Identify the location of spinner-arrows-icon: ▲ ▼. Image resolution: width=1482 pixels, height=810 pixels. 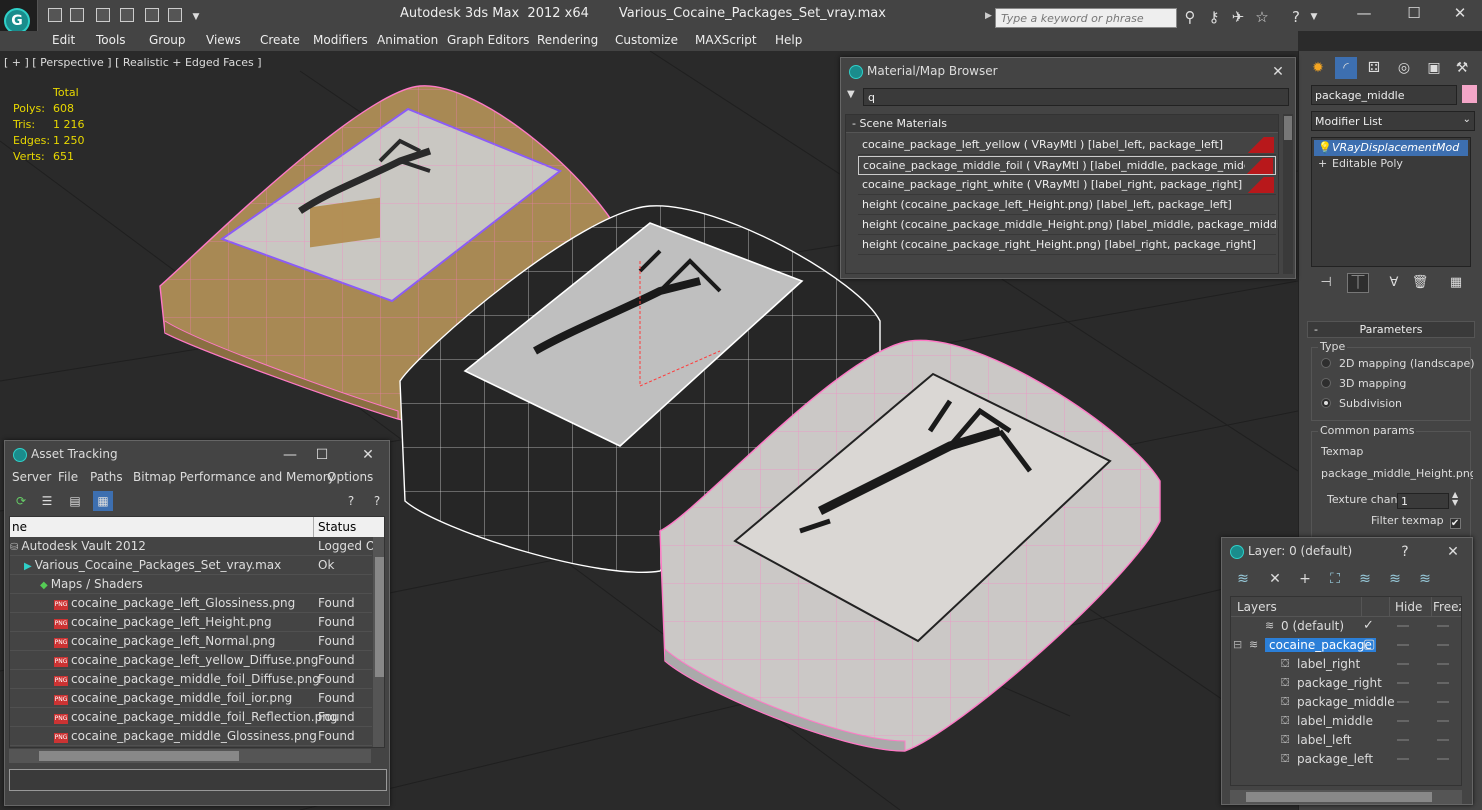
(1455, 499).